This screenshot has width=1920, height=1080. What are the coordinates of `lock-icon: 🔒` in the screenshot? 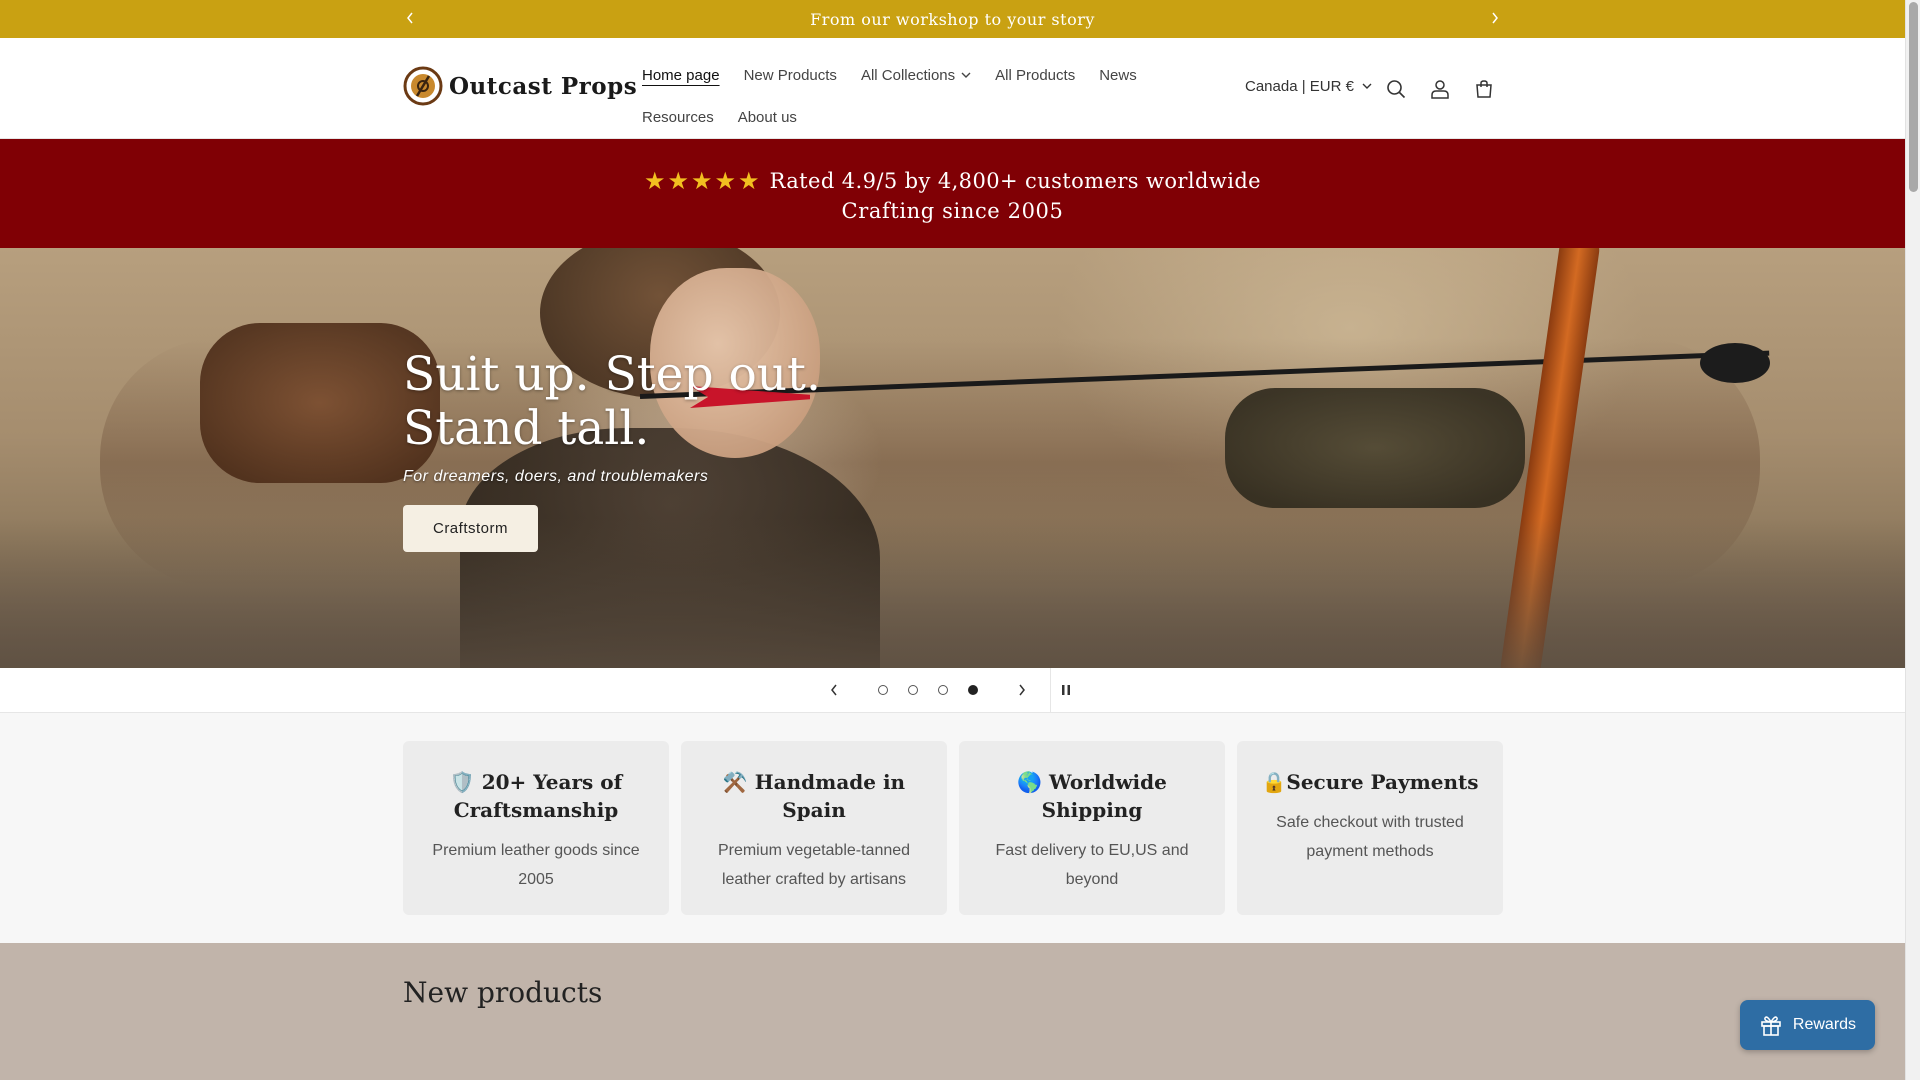 It's located at (1274, 782).